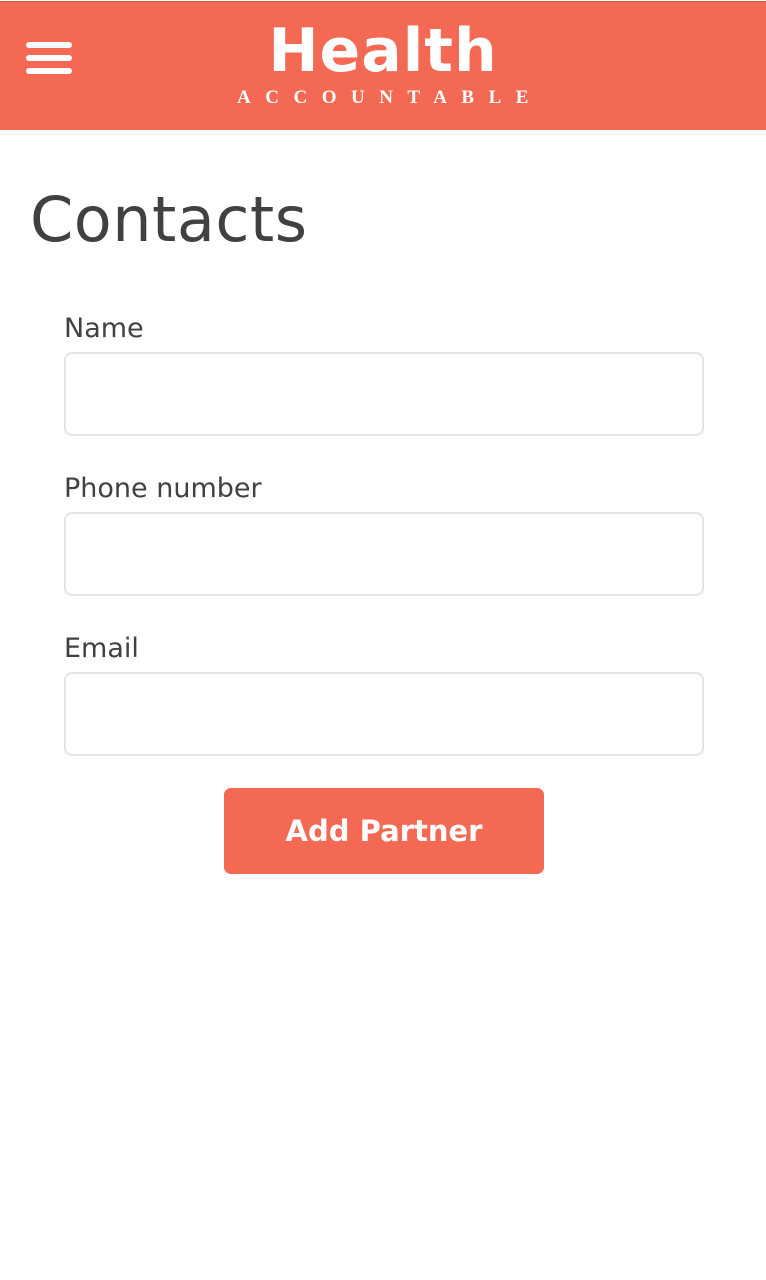 This screenshot has height=1280, width=766. Describe the element at coordinates (104, 328) in the screenshot. I see `name-label: Name` at that location.